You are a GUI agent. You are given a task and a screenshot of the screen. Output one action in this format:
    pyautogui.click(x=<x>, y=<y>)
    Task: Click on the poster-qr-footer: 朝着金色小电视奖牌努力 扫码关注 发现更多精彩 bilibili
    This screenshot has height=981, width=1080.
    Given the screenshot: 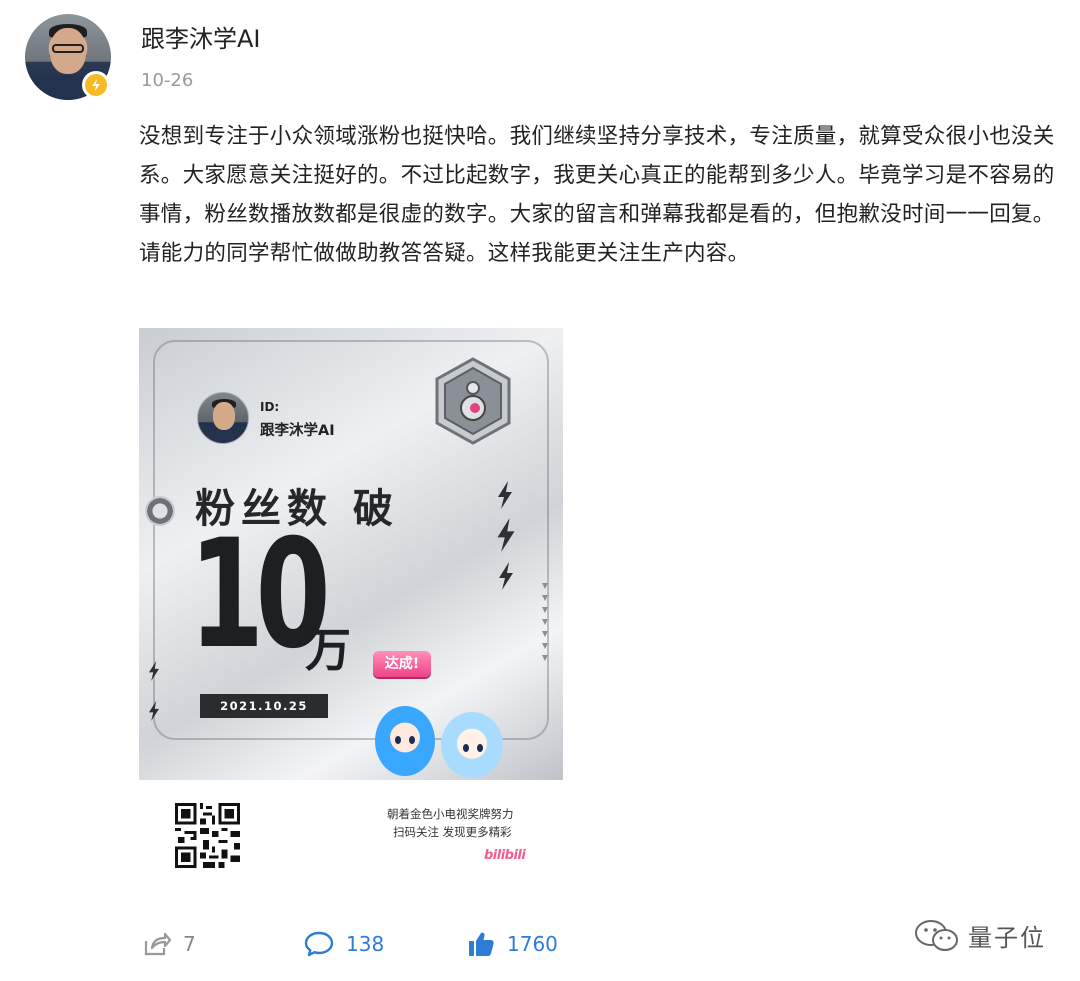 What is the action you would take?
    pyautogui.click(x=351, y=828)
    